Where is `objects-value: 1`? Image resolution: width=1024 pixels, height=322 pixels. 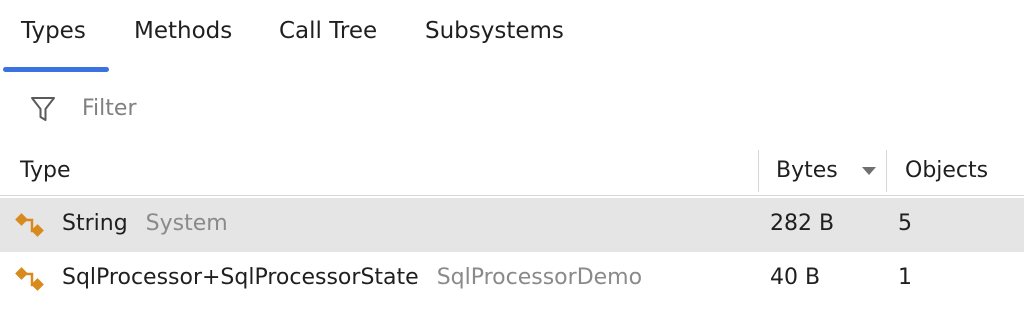 objects-value: 1 is located at coordinates (905, 277).